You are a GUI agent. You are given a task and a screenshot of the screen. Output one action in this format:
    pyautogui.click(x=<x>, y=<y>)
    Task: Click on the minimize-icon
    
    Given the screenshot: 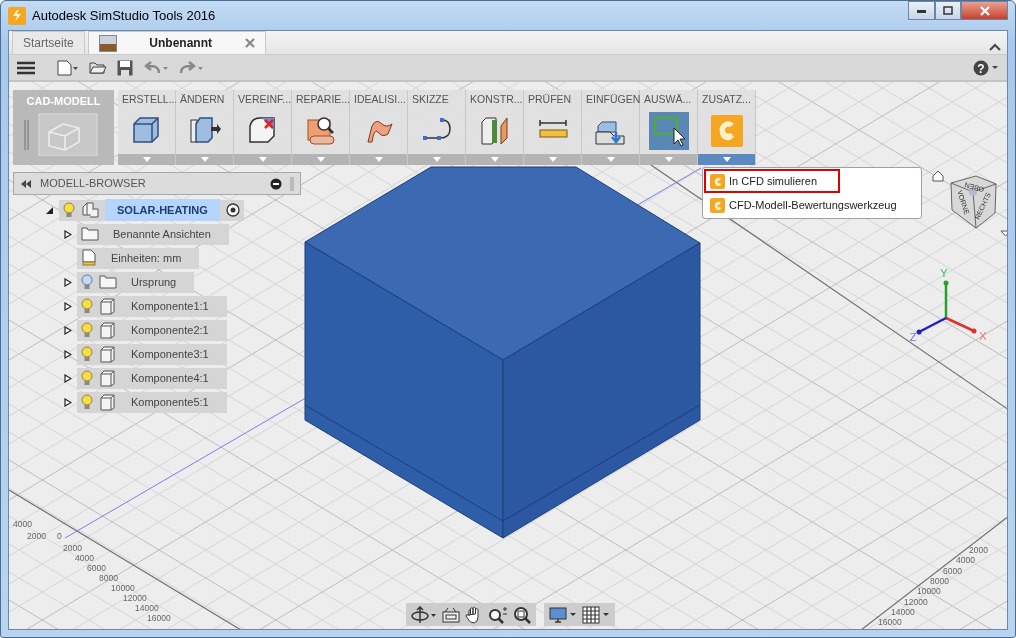 What is the action you would take?
    pyautogui.click(x=921, y=10)
    